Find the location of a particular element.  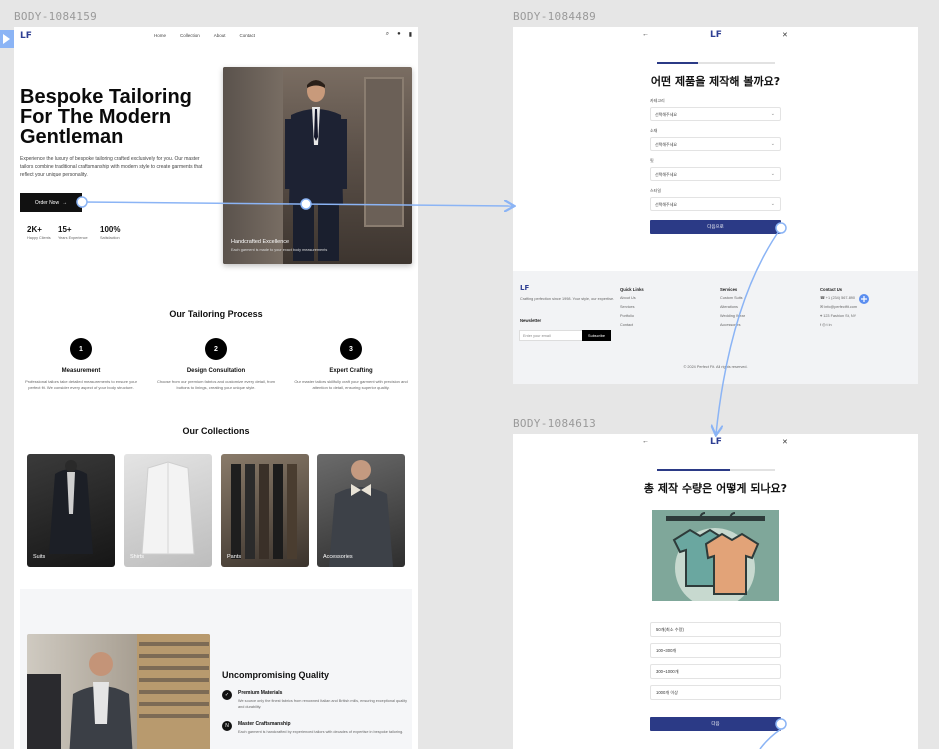

field-label-style: 스타일 is located at coordinates (656, 190).